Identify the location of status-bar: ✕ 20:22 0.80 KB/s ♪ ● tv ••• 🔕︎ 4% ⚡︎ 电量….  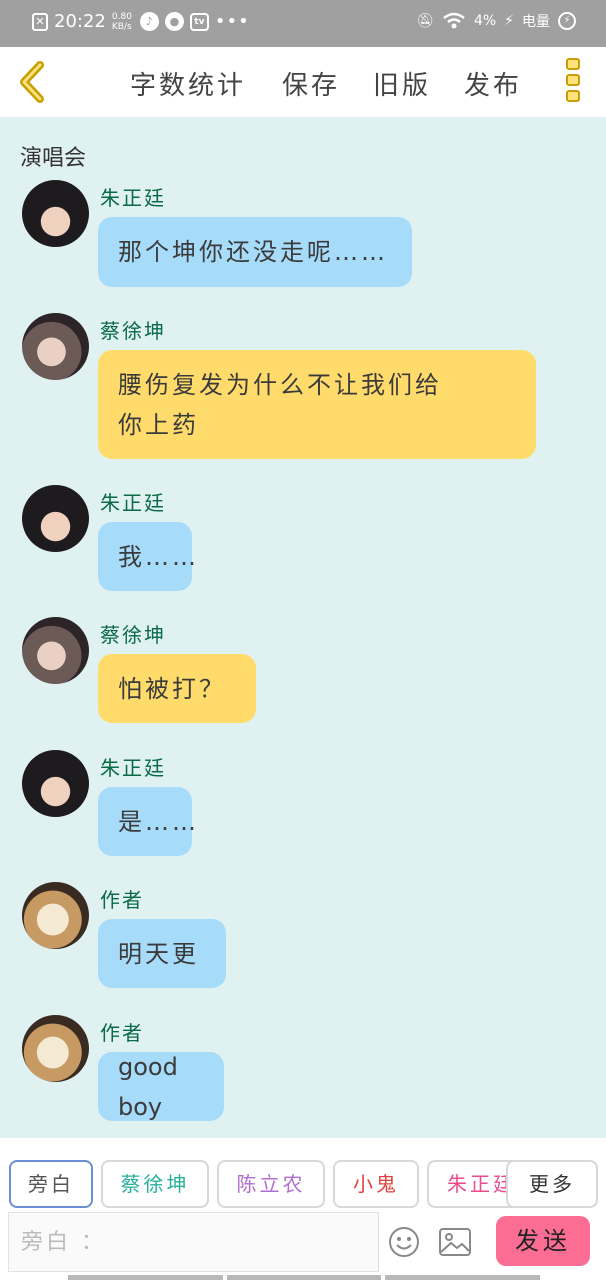
(303, 23).